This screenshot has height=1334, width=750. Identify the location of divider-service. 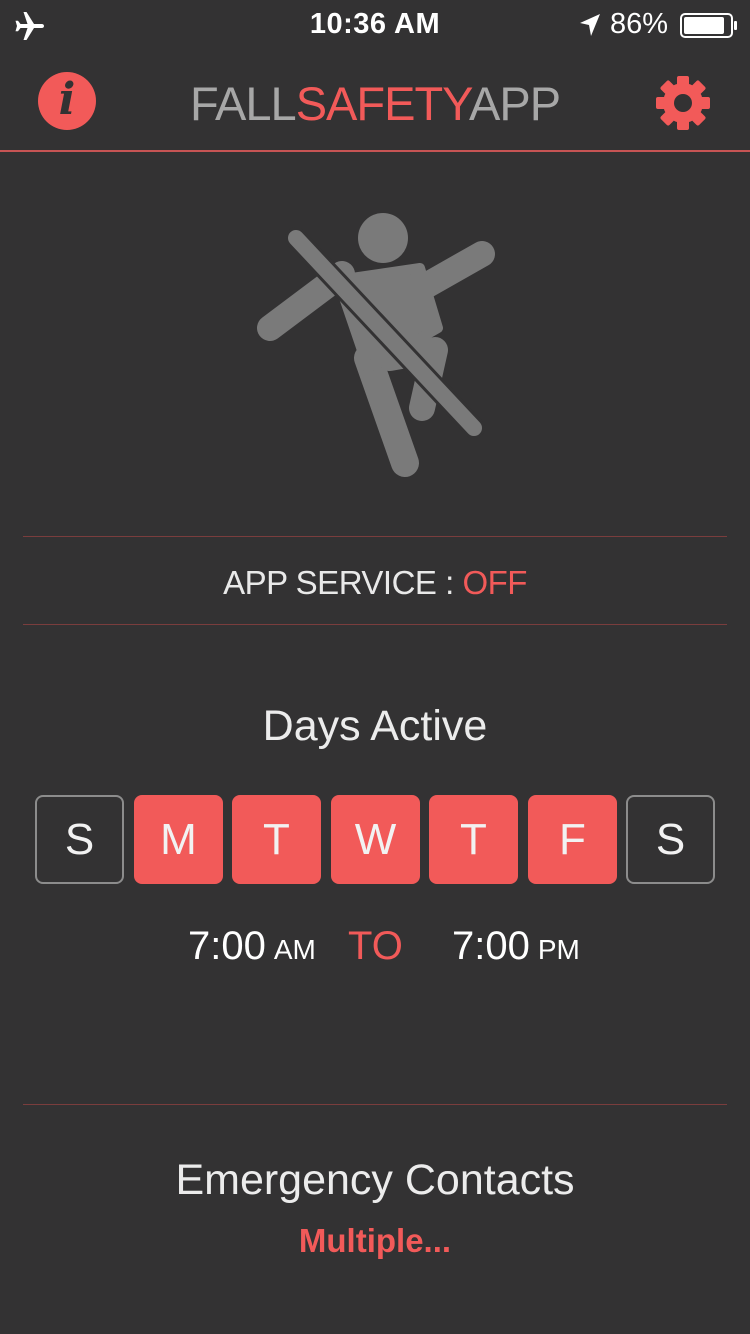
(375, 624).